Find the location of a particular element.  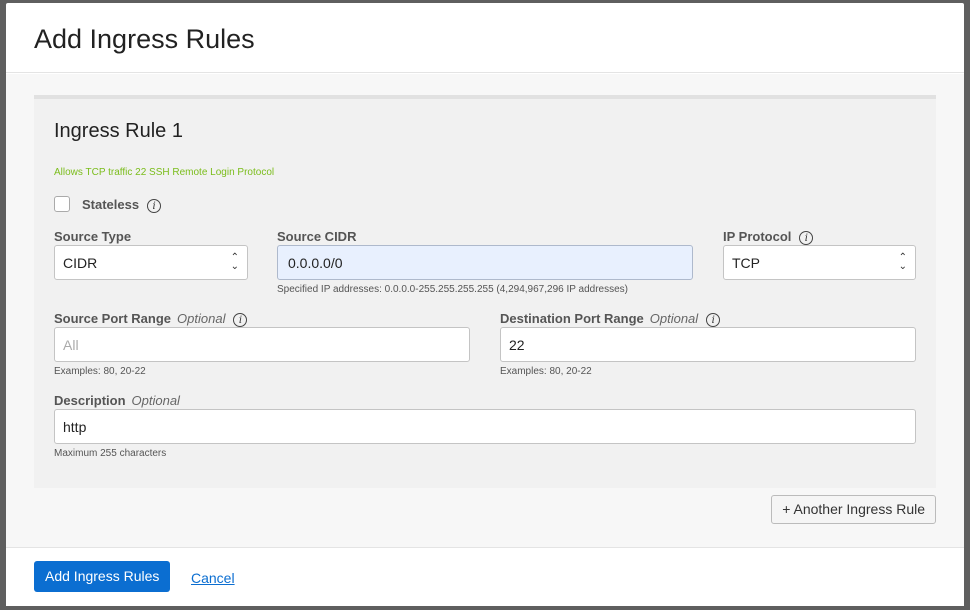

source-cidr-input: 0.0.0.0/0 is located at coordinates (485, 262).